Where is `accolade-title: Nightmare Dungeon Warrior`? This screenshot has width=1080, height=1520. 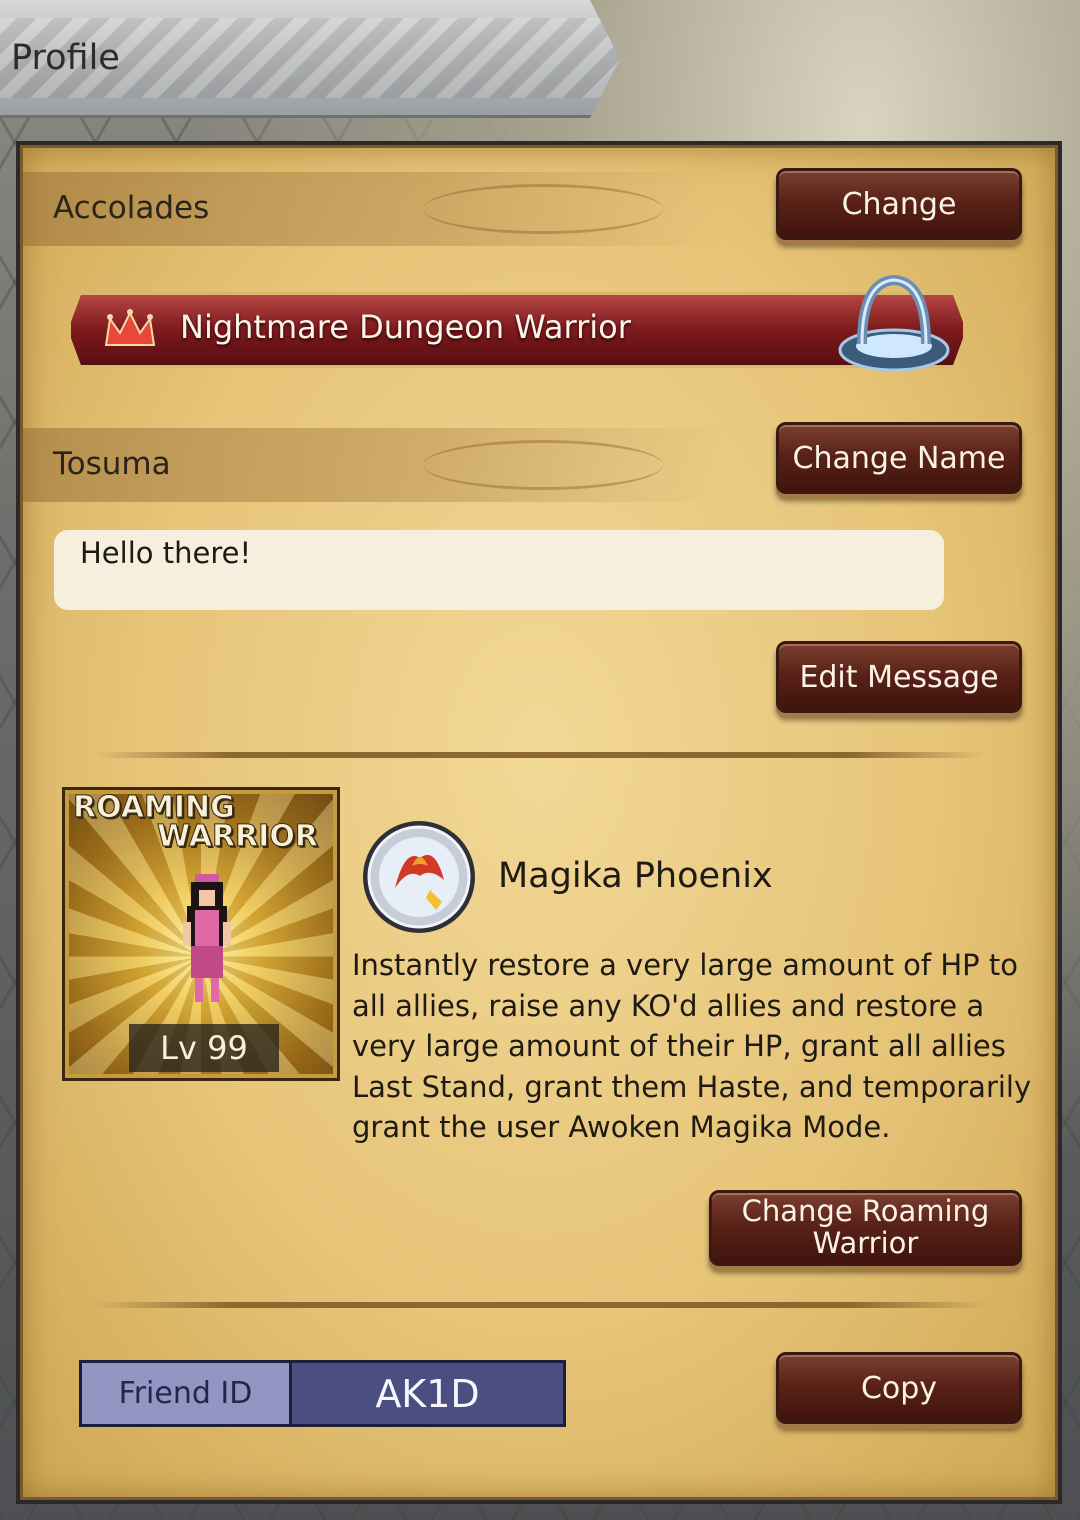
accolade-title: Nightmare Dungeon Warrior is located at coordinates (405, 327).